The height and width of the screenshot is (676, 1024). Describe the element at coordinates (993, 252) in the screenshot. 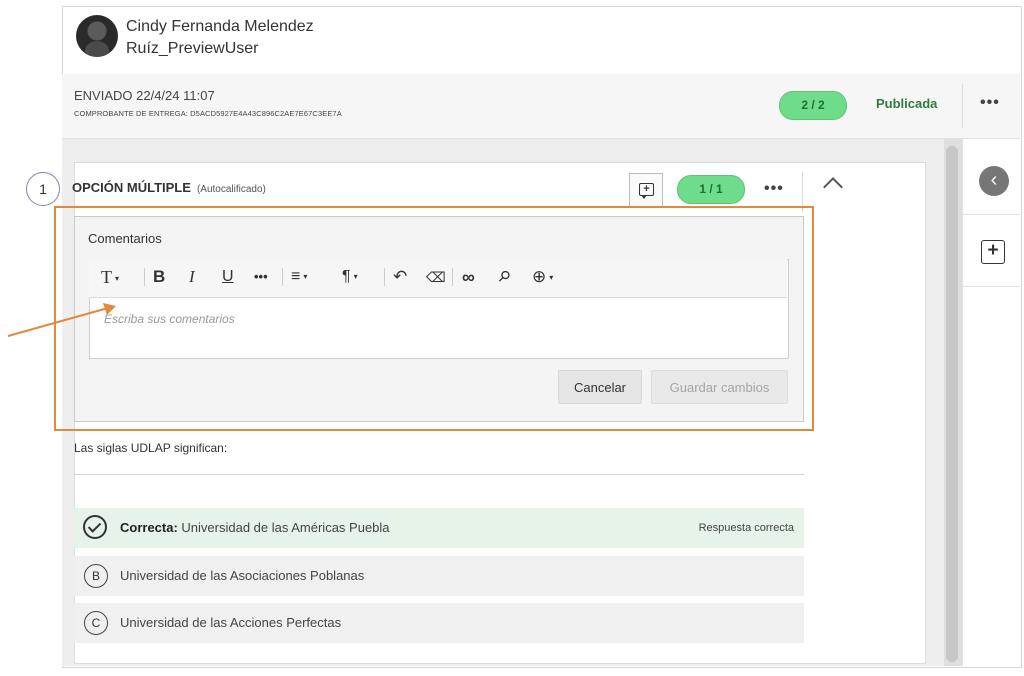

I see `add-feedback-icon: +` at that location.